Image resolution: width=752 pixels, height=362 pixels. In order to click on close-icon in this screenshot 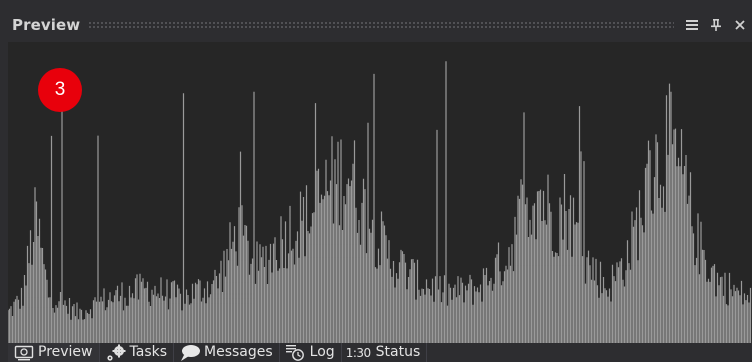, I will do `click(740, 25)`.